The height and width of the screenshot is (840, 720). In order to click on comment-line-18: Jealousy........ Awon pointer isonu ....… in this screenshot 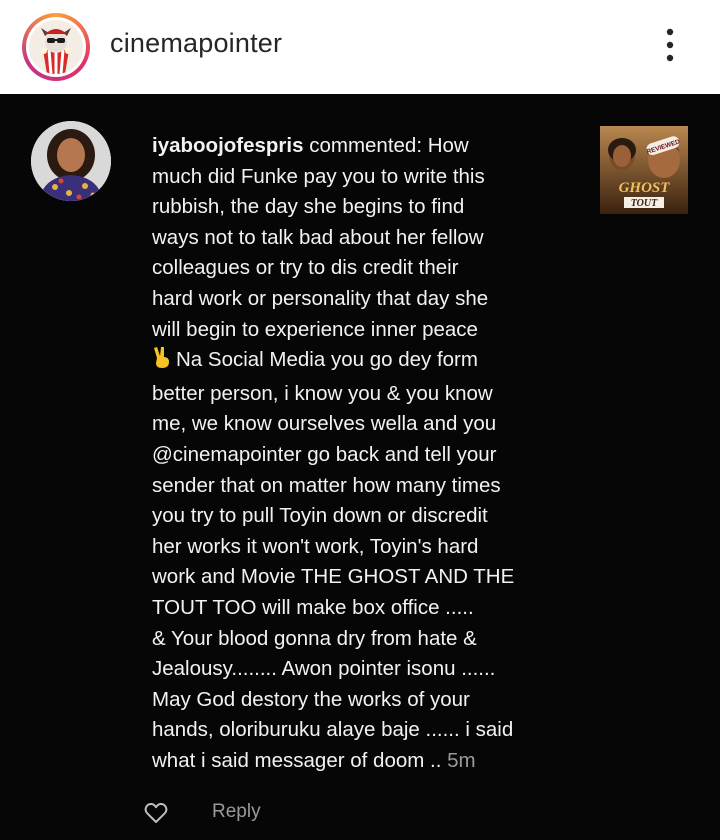, I will do `click(324, 669)`.